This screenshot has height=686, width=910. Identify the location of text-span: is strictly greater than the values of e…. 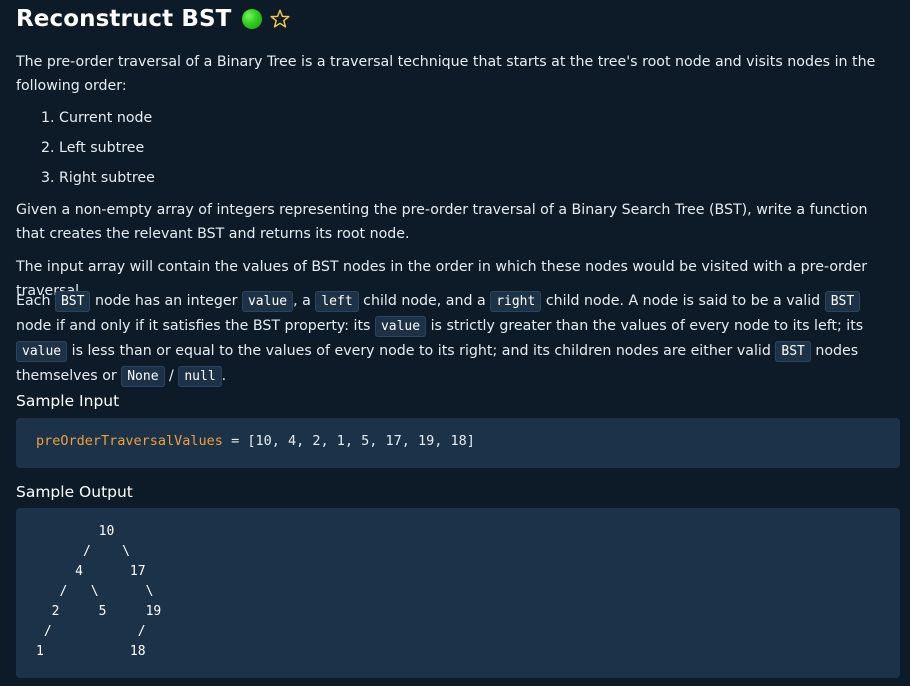
(645, 326).